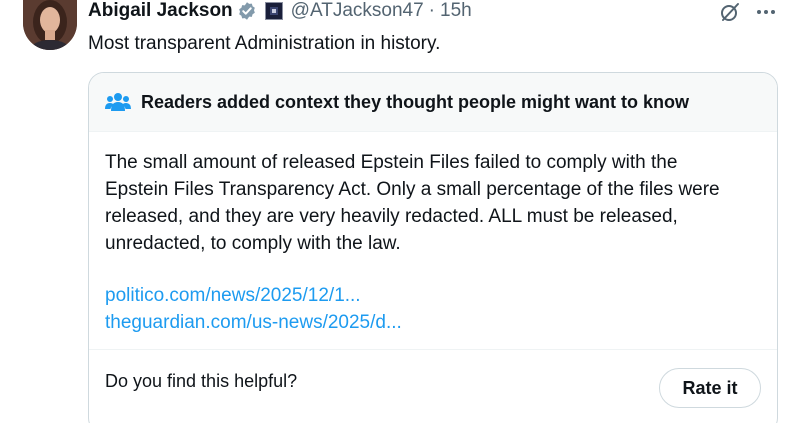 This screenshot has width=796, height=423. I want to click on tweet-header: Abigail Jackson @ATJackson47 · 15h, so click(280, 12).